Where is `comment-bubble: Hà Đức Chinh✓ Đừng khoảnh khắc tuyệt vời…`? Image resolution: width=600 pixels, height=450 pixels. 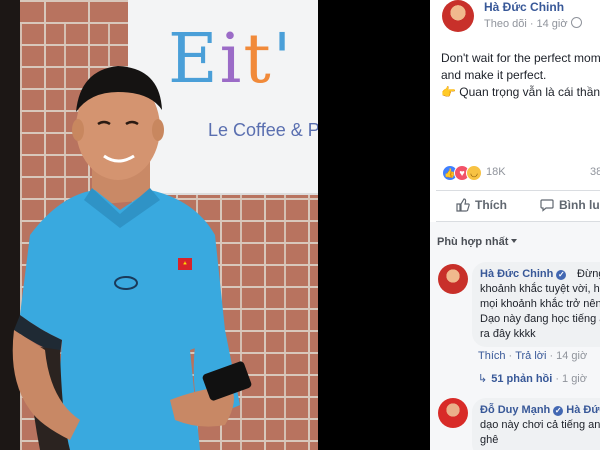
comment-bubble: Hà Đức Chinh✓ Đừng khoảnh khắc tuyệt vời… is located at coordinates (536, 304).